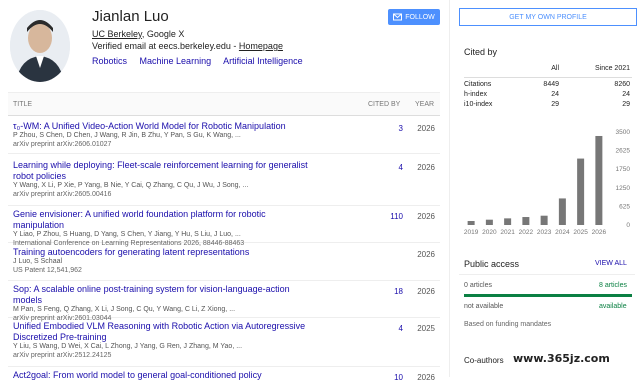 The height and width of the screenshot is (382, 640). What do you see at coordinates (507, 232) in the screenshot?
I see `x-tick-label: 2021` at bounding box center [507, 232].